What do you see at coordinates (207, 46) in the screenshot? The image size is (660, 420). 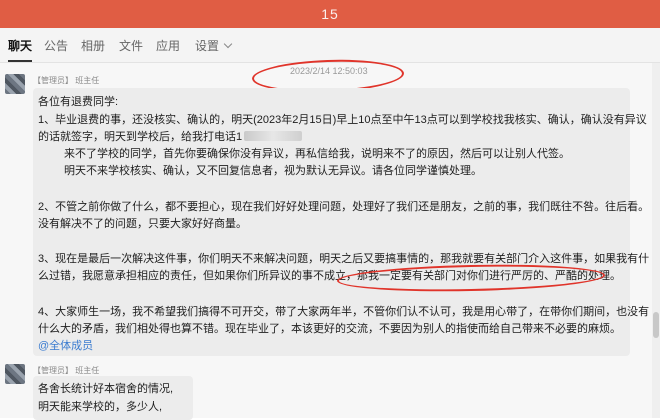 I see `tab-settings-label: 设置` at bounding box center [207, 46].